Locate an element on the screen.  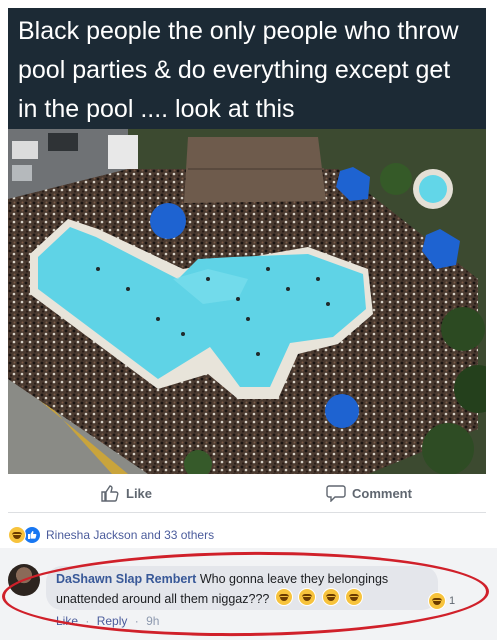
thumbs-up-icon is located at coordinates (110, 493).